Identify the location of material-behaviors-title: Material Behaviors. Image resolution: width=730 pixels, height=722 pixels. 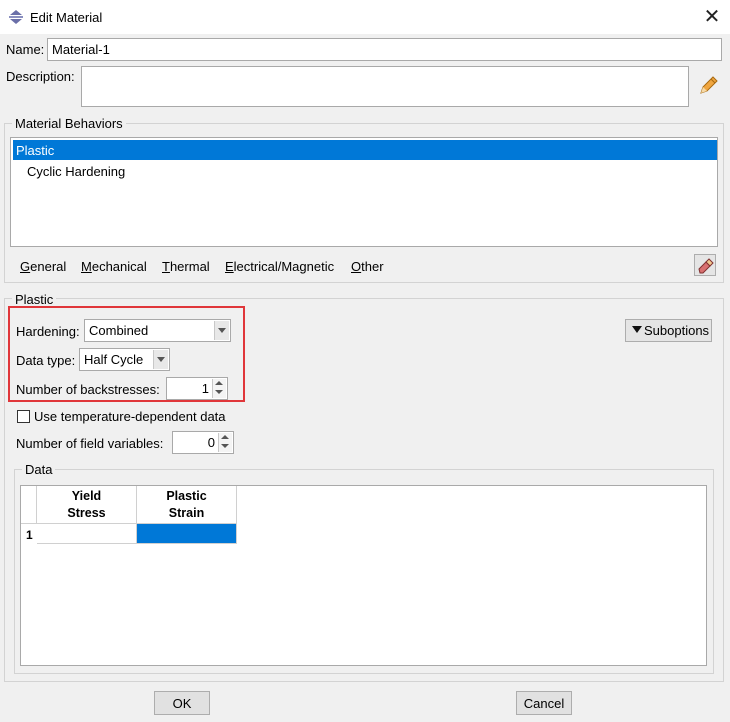
(69, 123).